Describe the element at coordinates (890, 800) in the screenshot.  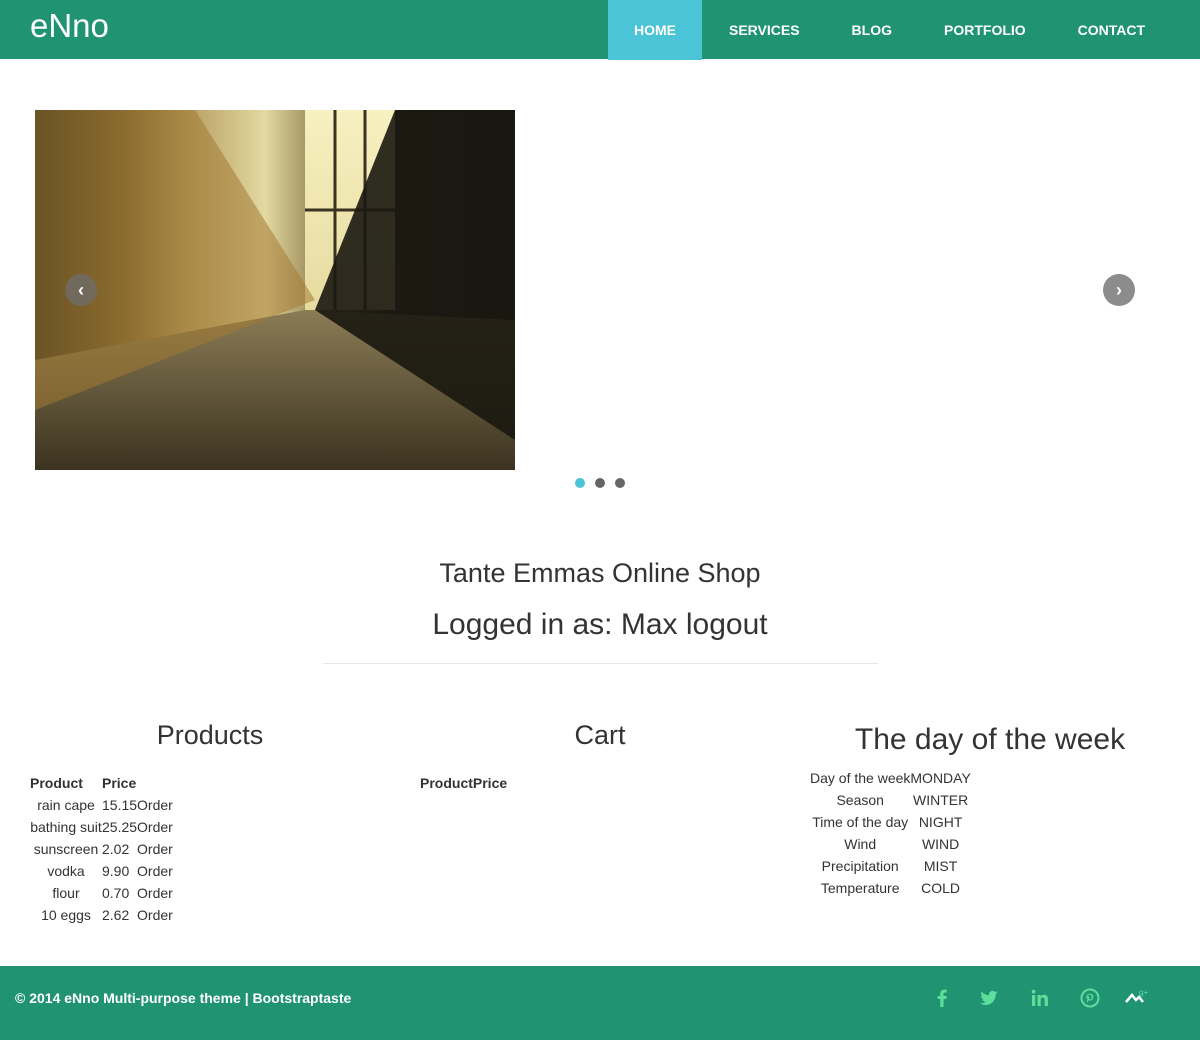
I see `table-row: Season WINTER` at that location.